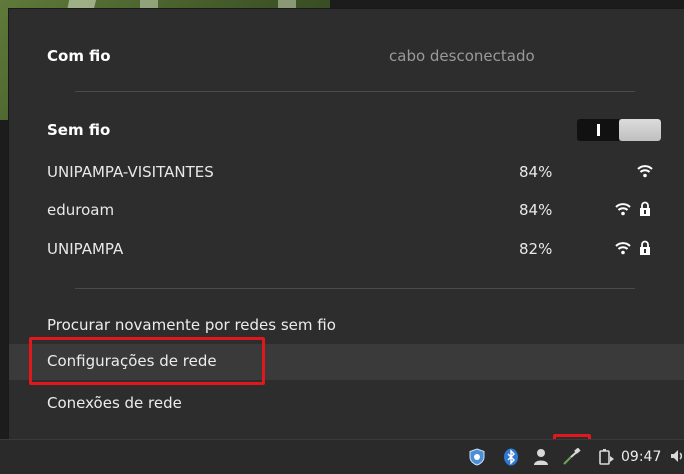 This screenshot has height=474, width=684. I want to click on battery-icon, so click(606, 457).